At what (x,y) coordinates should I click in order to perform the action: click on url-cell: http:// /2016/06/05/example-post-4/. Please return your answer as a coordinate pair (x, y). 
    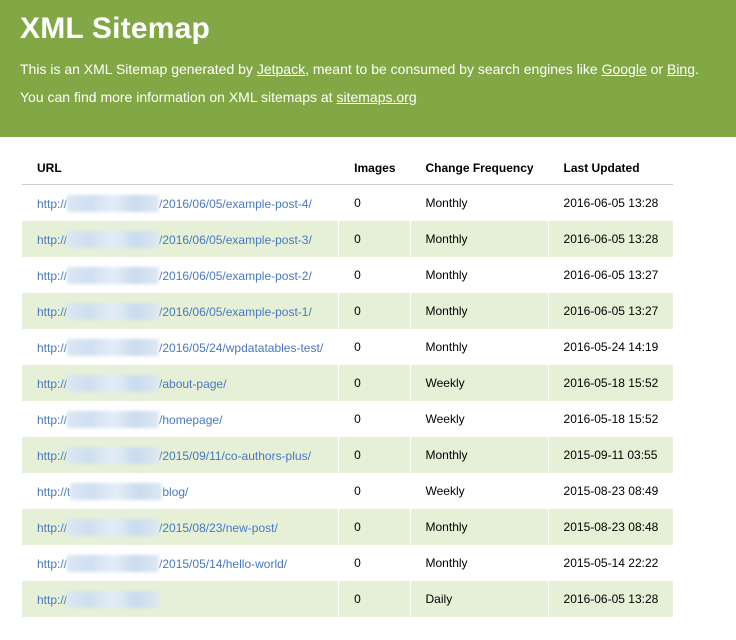
    Looking at the image, I should click on (181, 203).